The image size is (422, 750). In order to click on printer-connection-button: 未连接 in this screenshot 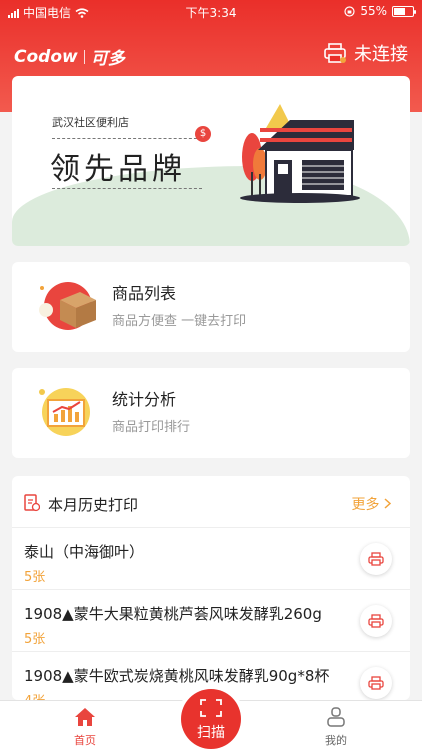, I will do `click(366, 53)`.